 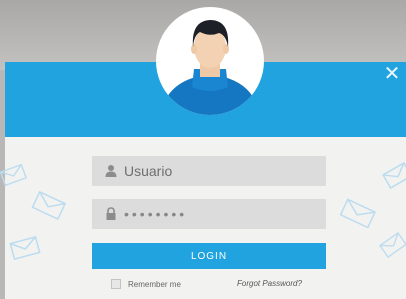 What do you see at coordinates (210, 67) in the screenshot?
I see `avatar-icon` at bounding box center [210, 67].